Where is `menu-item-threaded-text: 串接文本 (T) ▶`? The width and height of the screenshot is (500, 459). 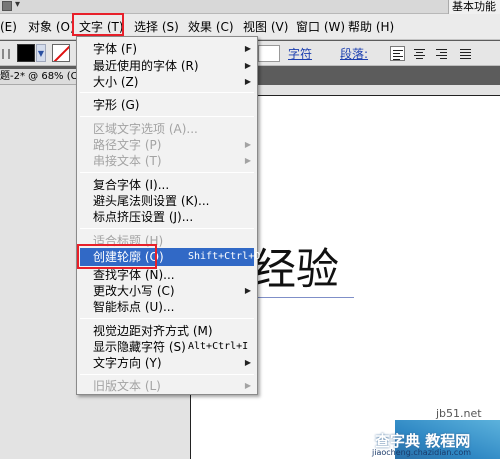
menu-item-threaded-text: 串接文本 (T) ▶ is located at coordinates (172, 161).